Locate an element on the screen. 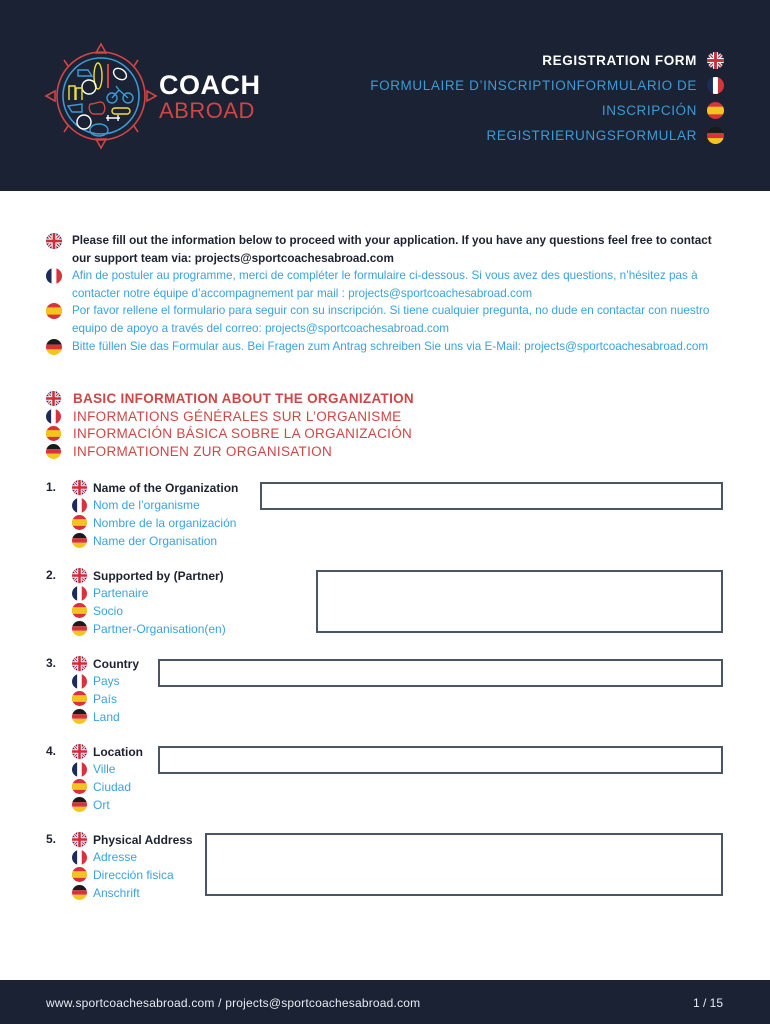  label-de: Ort is located at coordinates (107, 805).